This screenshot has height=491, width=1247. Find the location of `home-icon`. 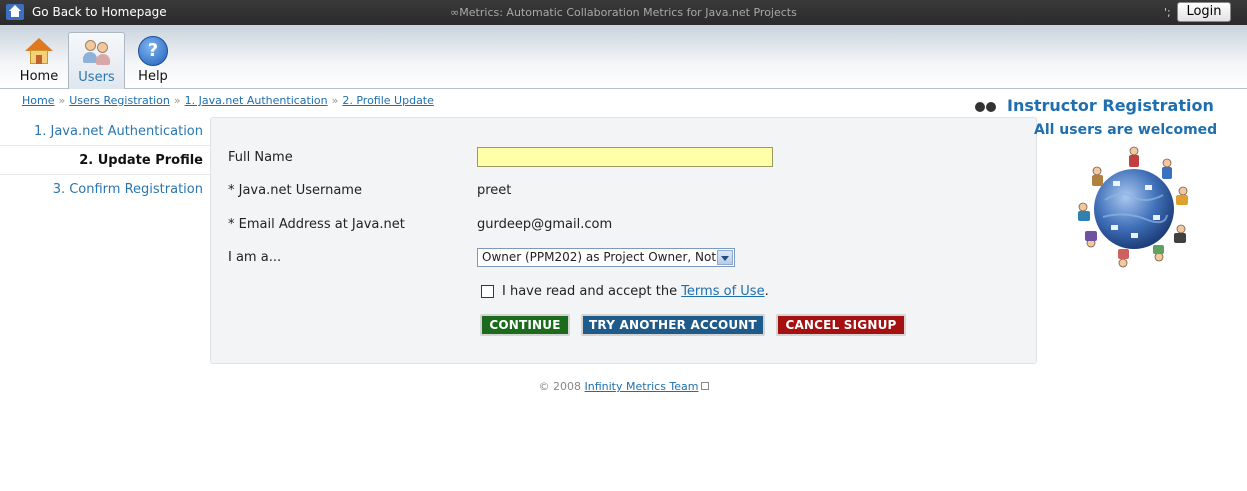

home-icon is located at coordinates (39, 51).